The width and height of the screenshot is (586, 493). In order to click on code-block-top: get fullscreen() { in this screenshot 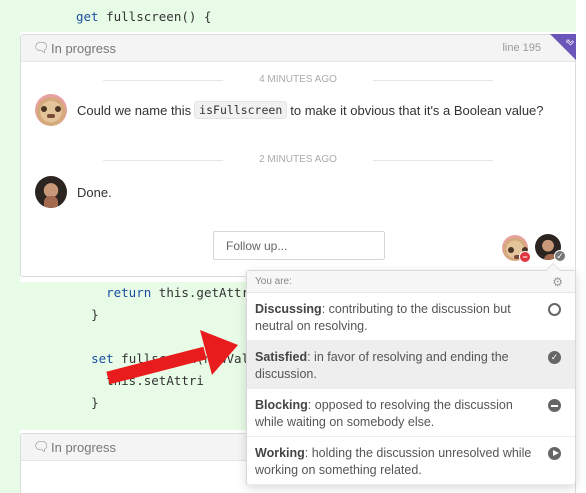, I will do `click(298, 16)`.